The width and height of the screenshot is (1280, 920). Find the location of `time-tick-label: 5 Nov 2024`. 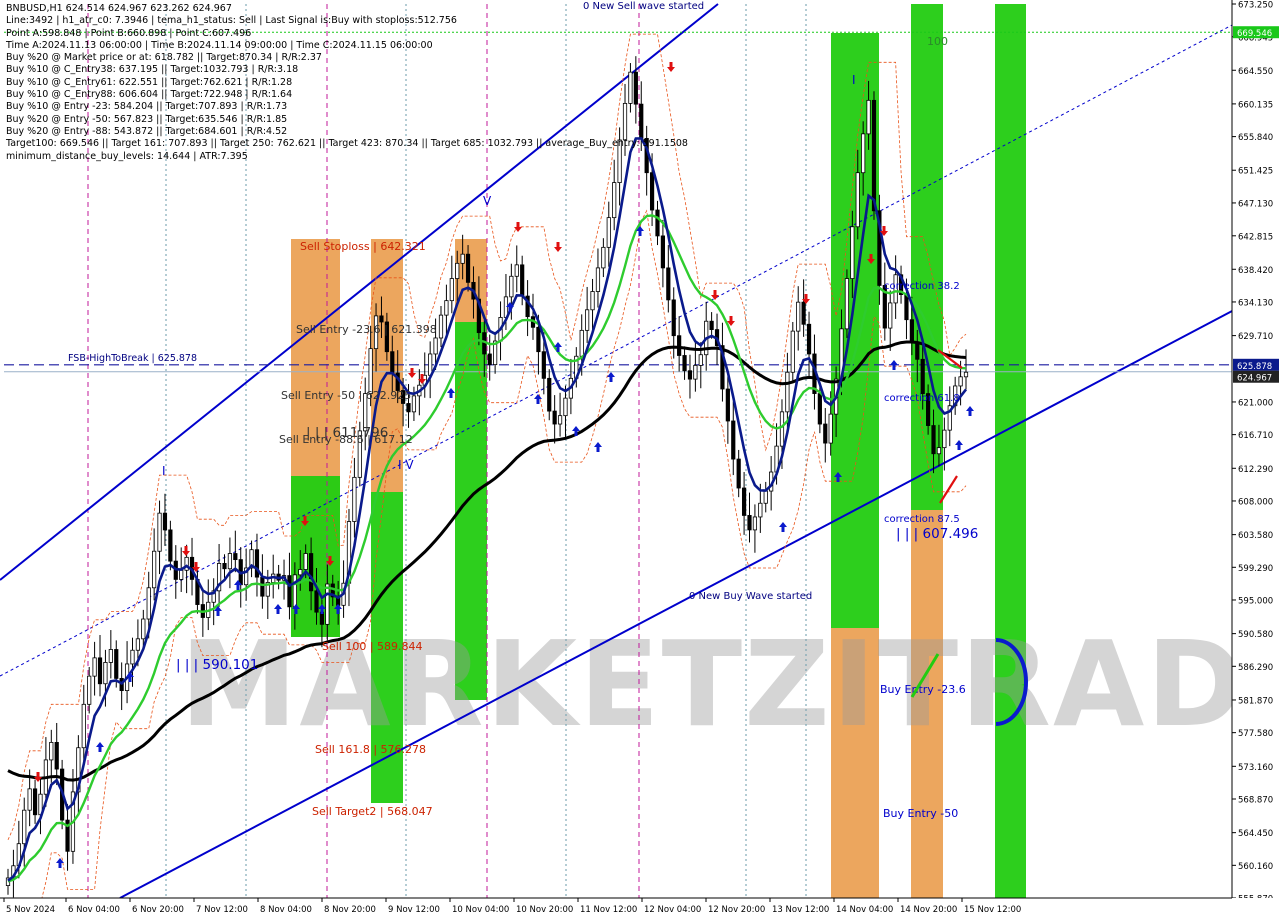

time-tick-label: 5 Nov 2024 is located at coordinates (30, 910).